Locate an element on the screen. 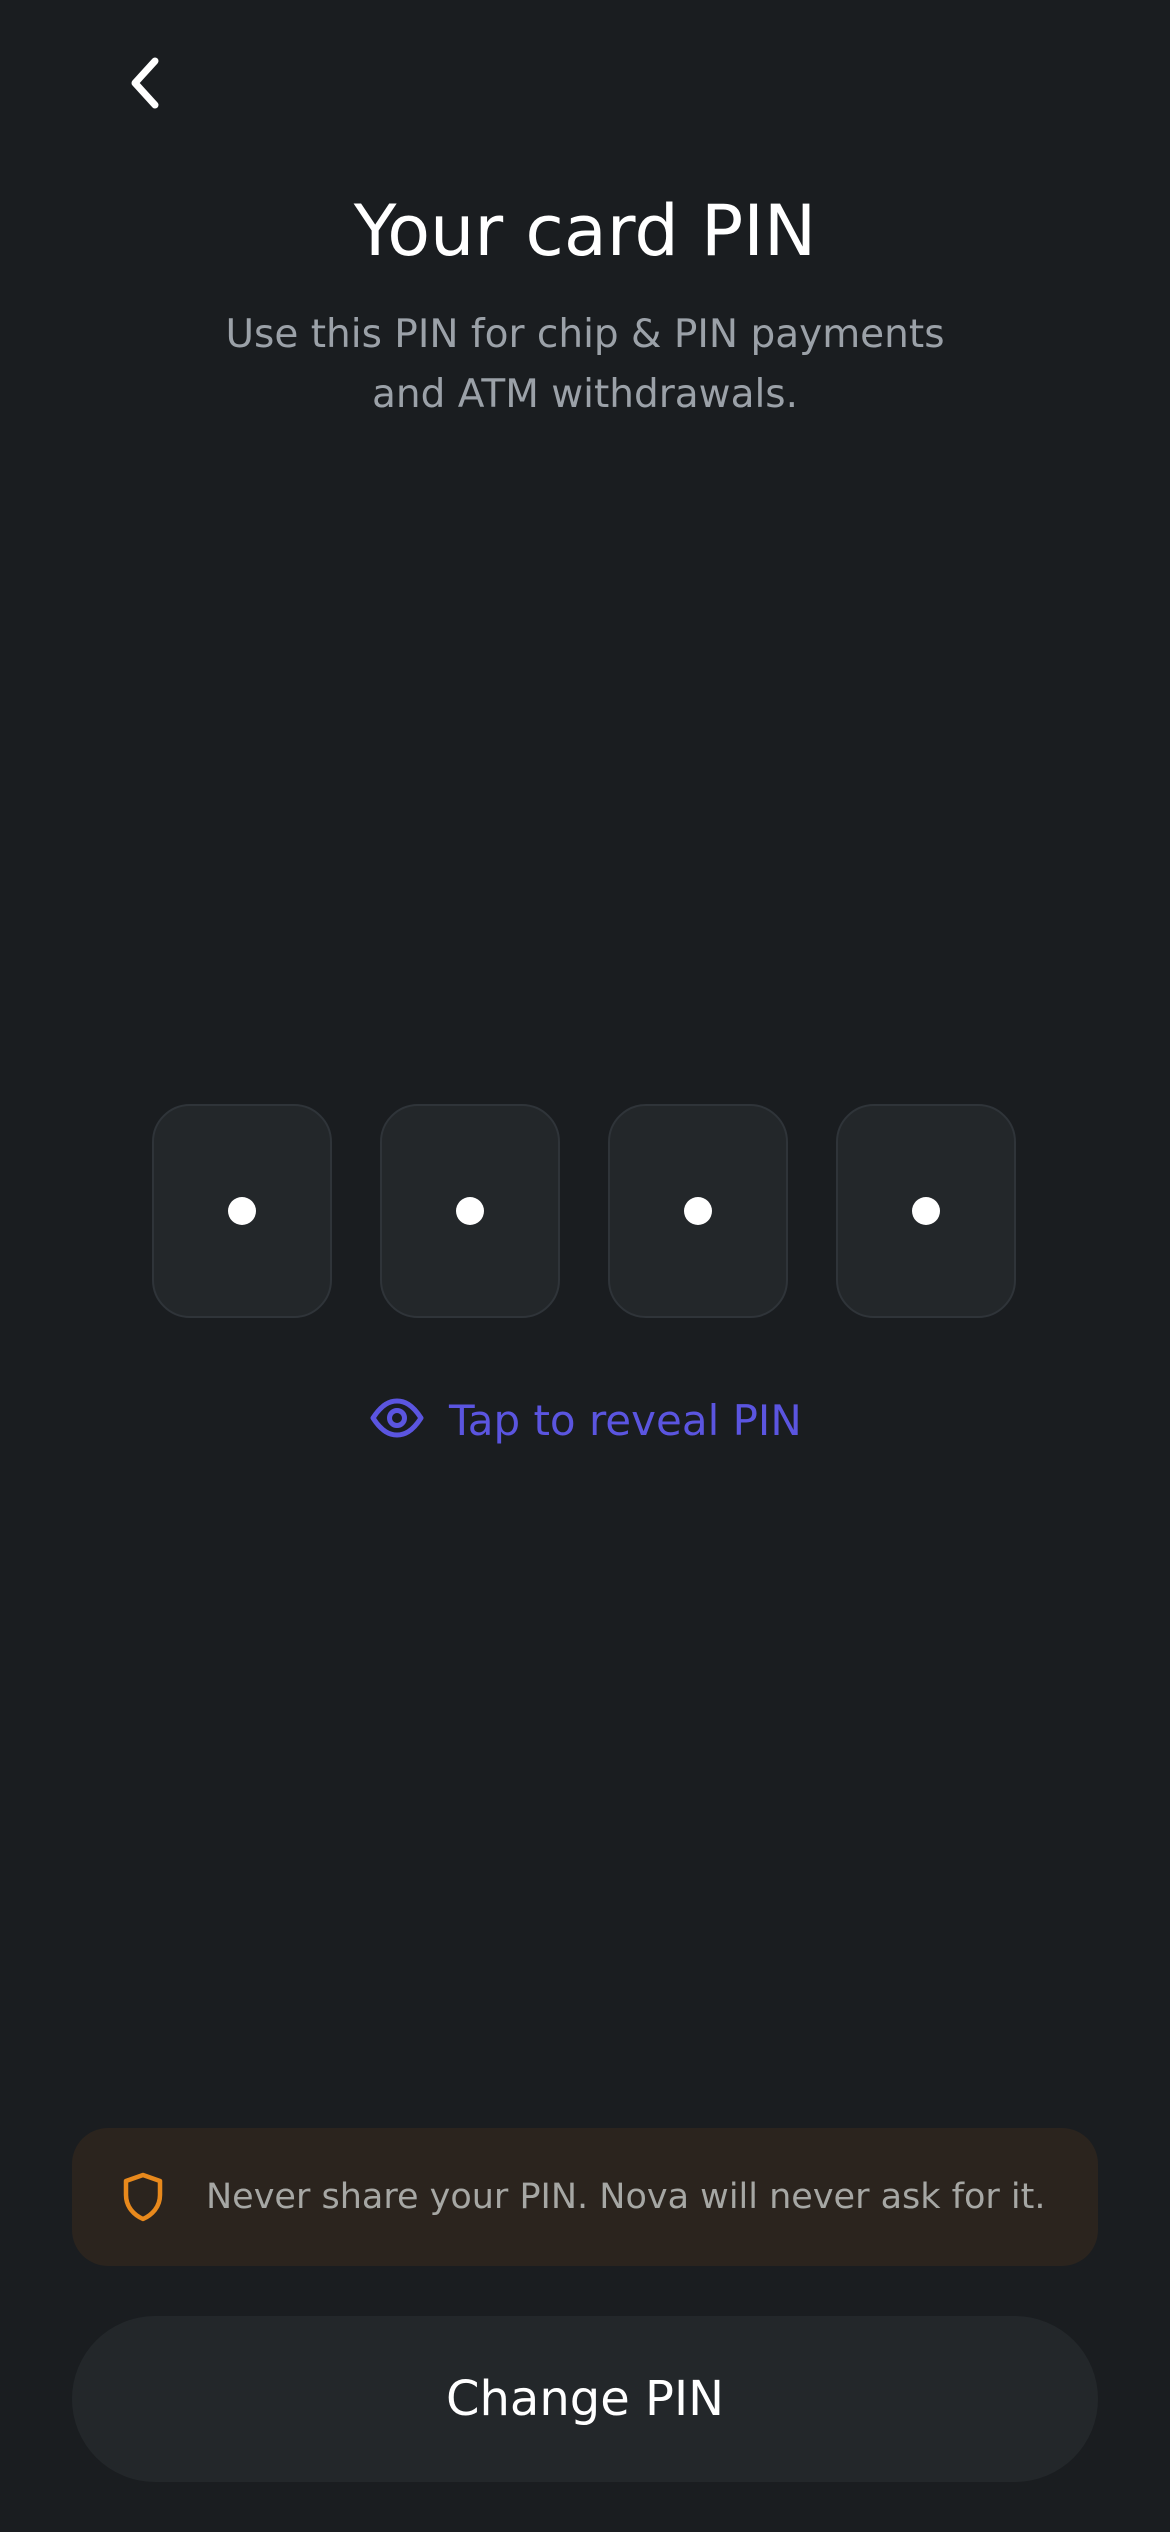  reveal-pin-label: Tap to reveal PIN is located at coordinates (625, 1420).